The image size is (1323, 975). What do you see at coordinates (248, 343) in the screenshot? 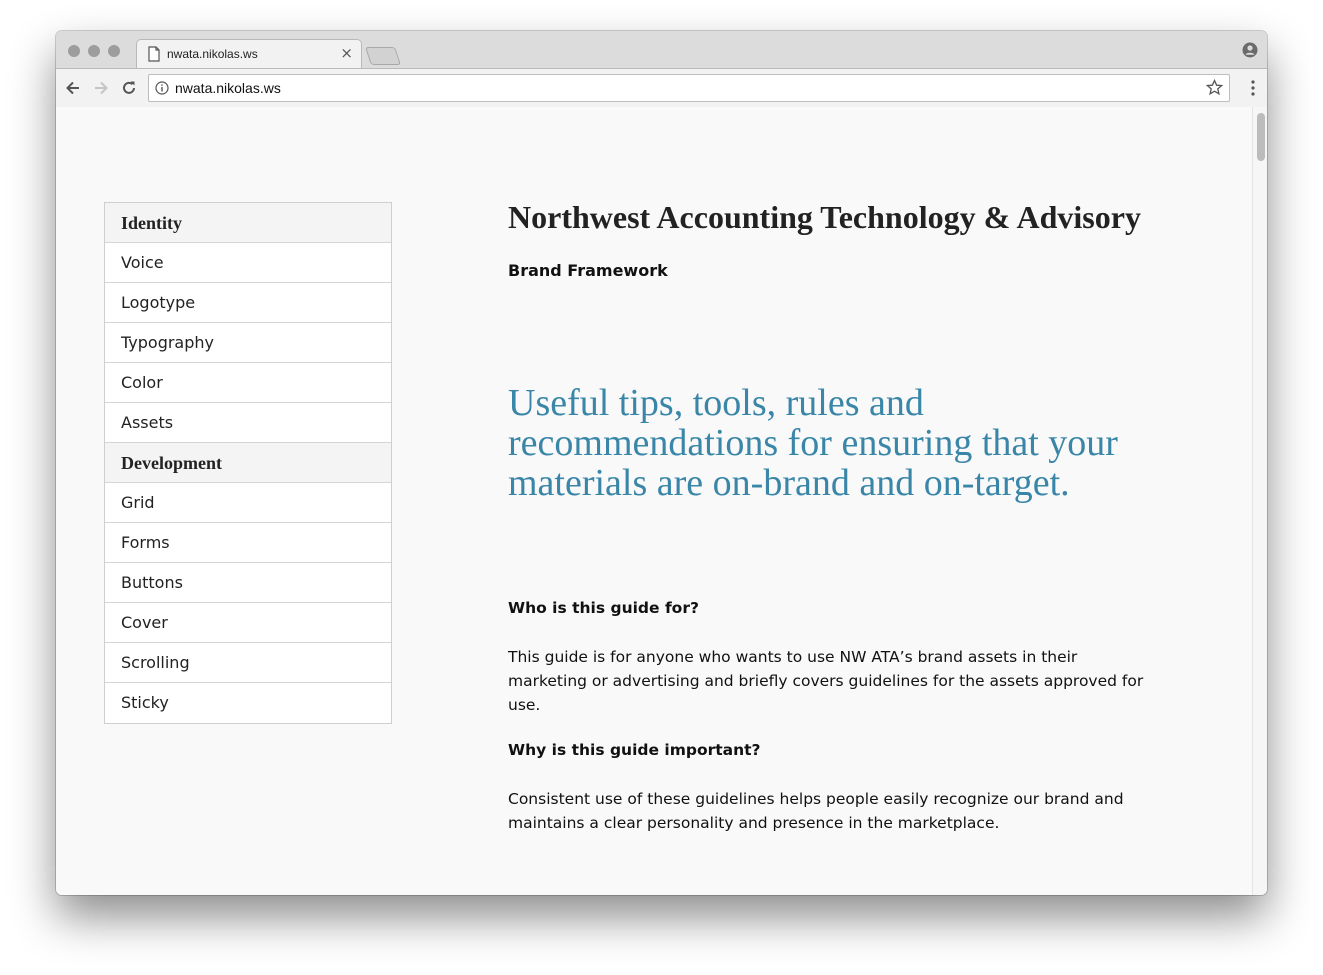
I see `sidebar-item-typography: Typography` at bounding box center [248, 343].